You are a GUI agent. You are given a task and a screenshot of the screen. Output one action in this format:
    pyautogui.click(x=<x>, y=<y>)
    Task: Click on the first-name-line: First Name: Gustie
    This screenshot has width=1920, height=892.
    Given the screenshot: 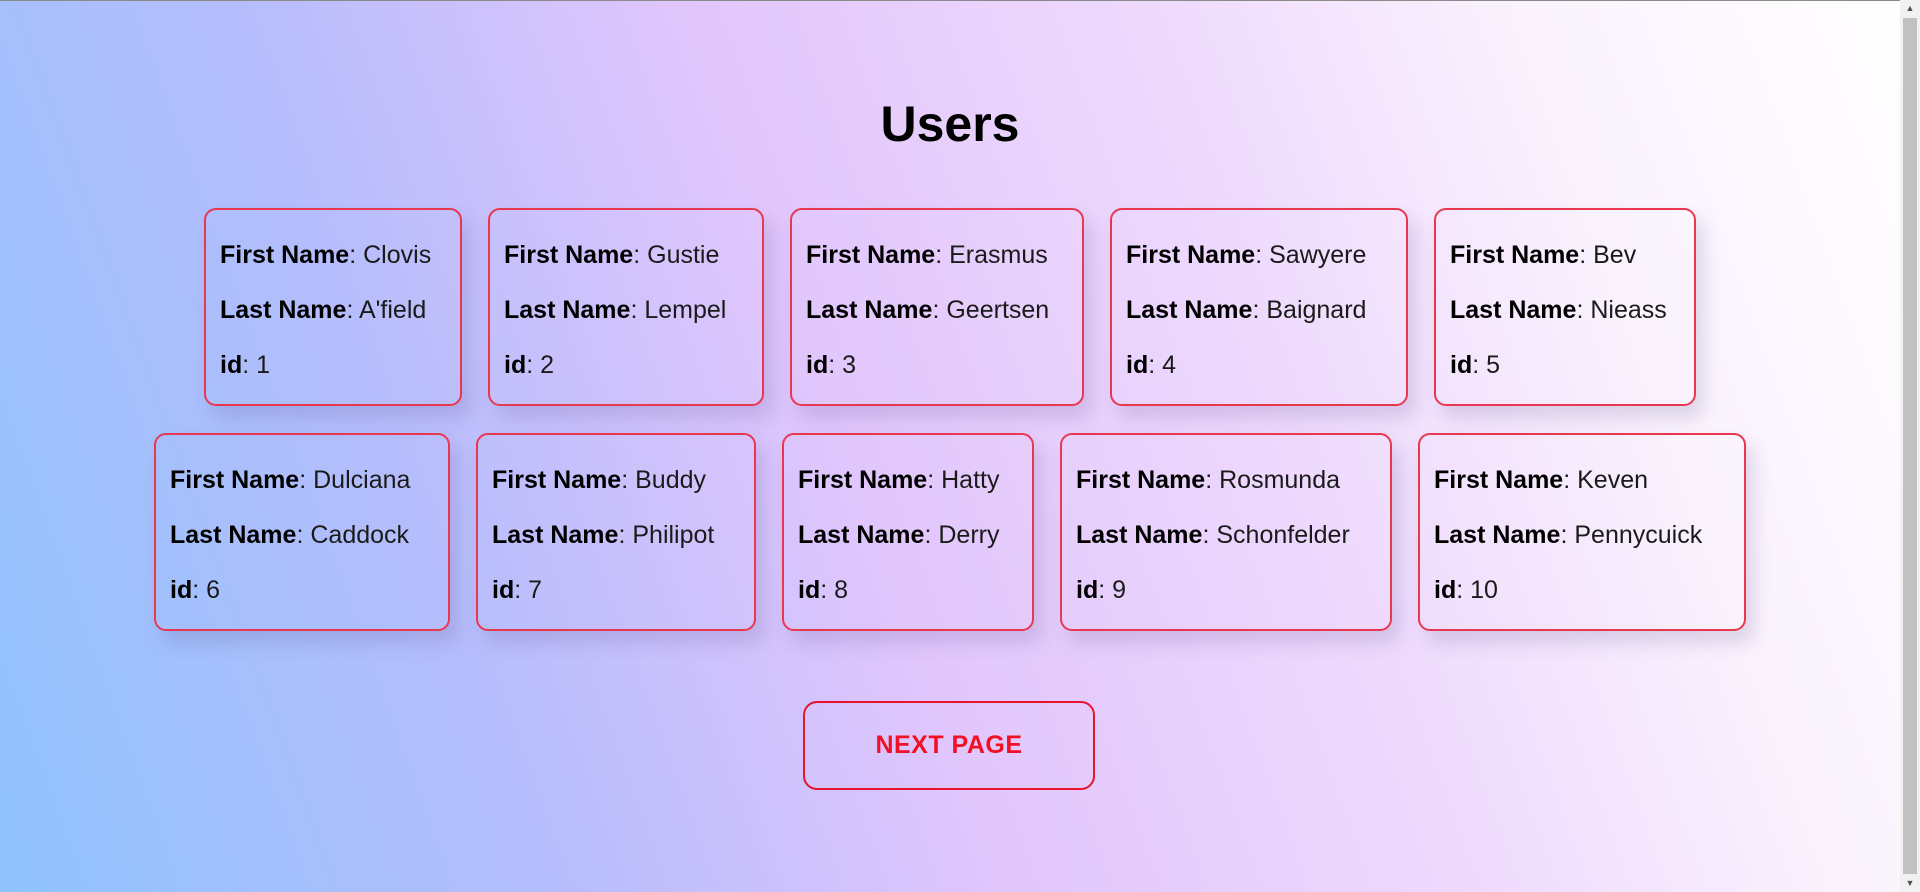 What is the action you would take?
    pyautogui.click(x=626, y=255)
    